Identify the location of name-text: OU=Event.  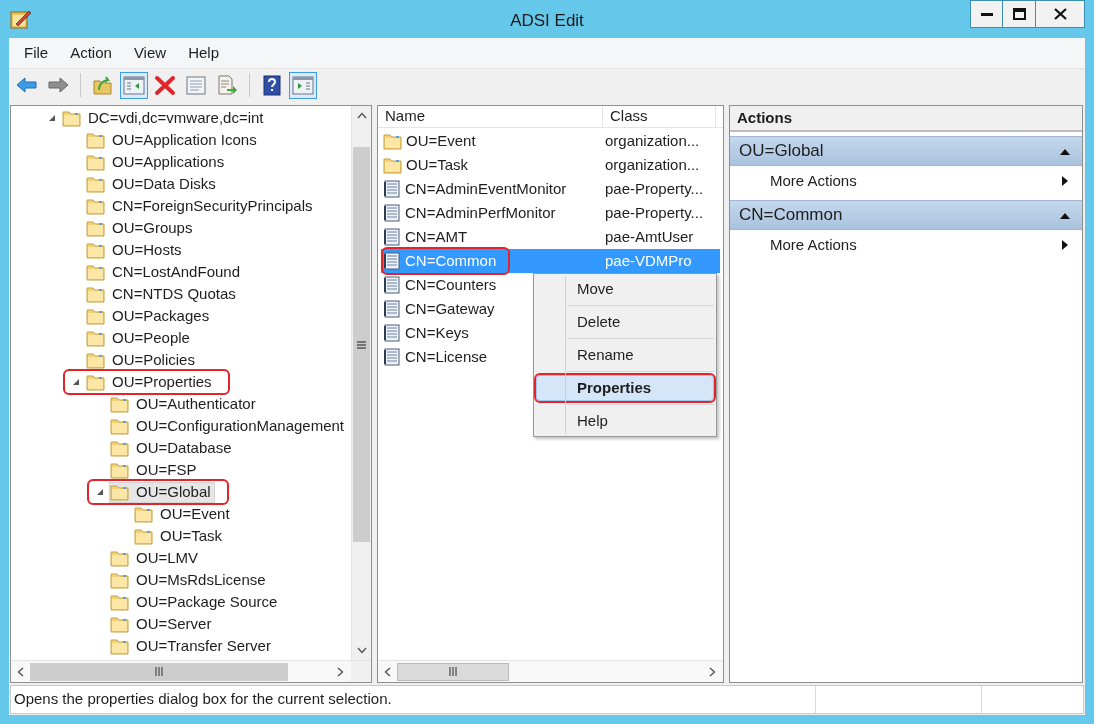
(441, 140).